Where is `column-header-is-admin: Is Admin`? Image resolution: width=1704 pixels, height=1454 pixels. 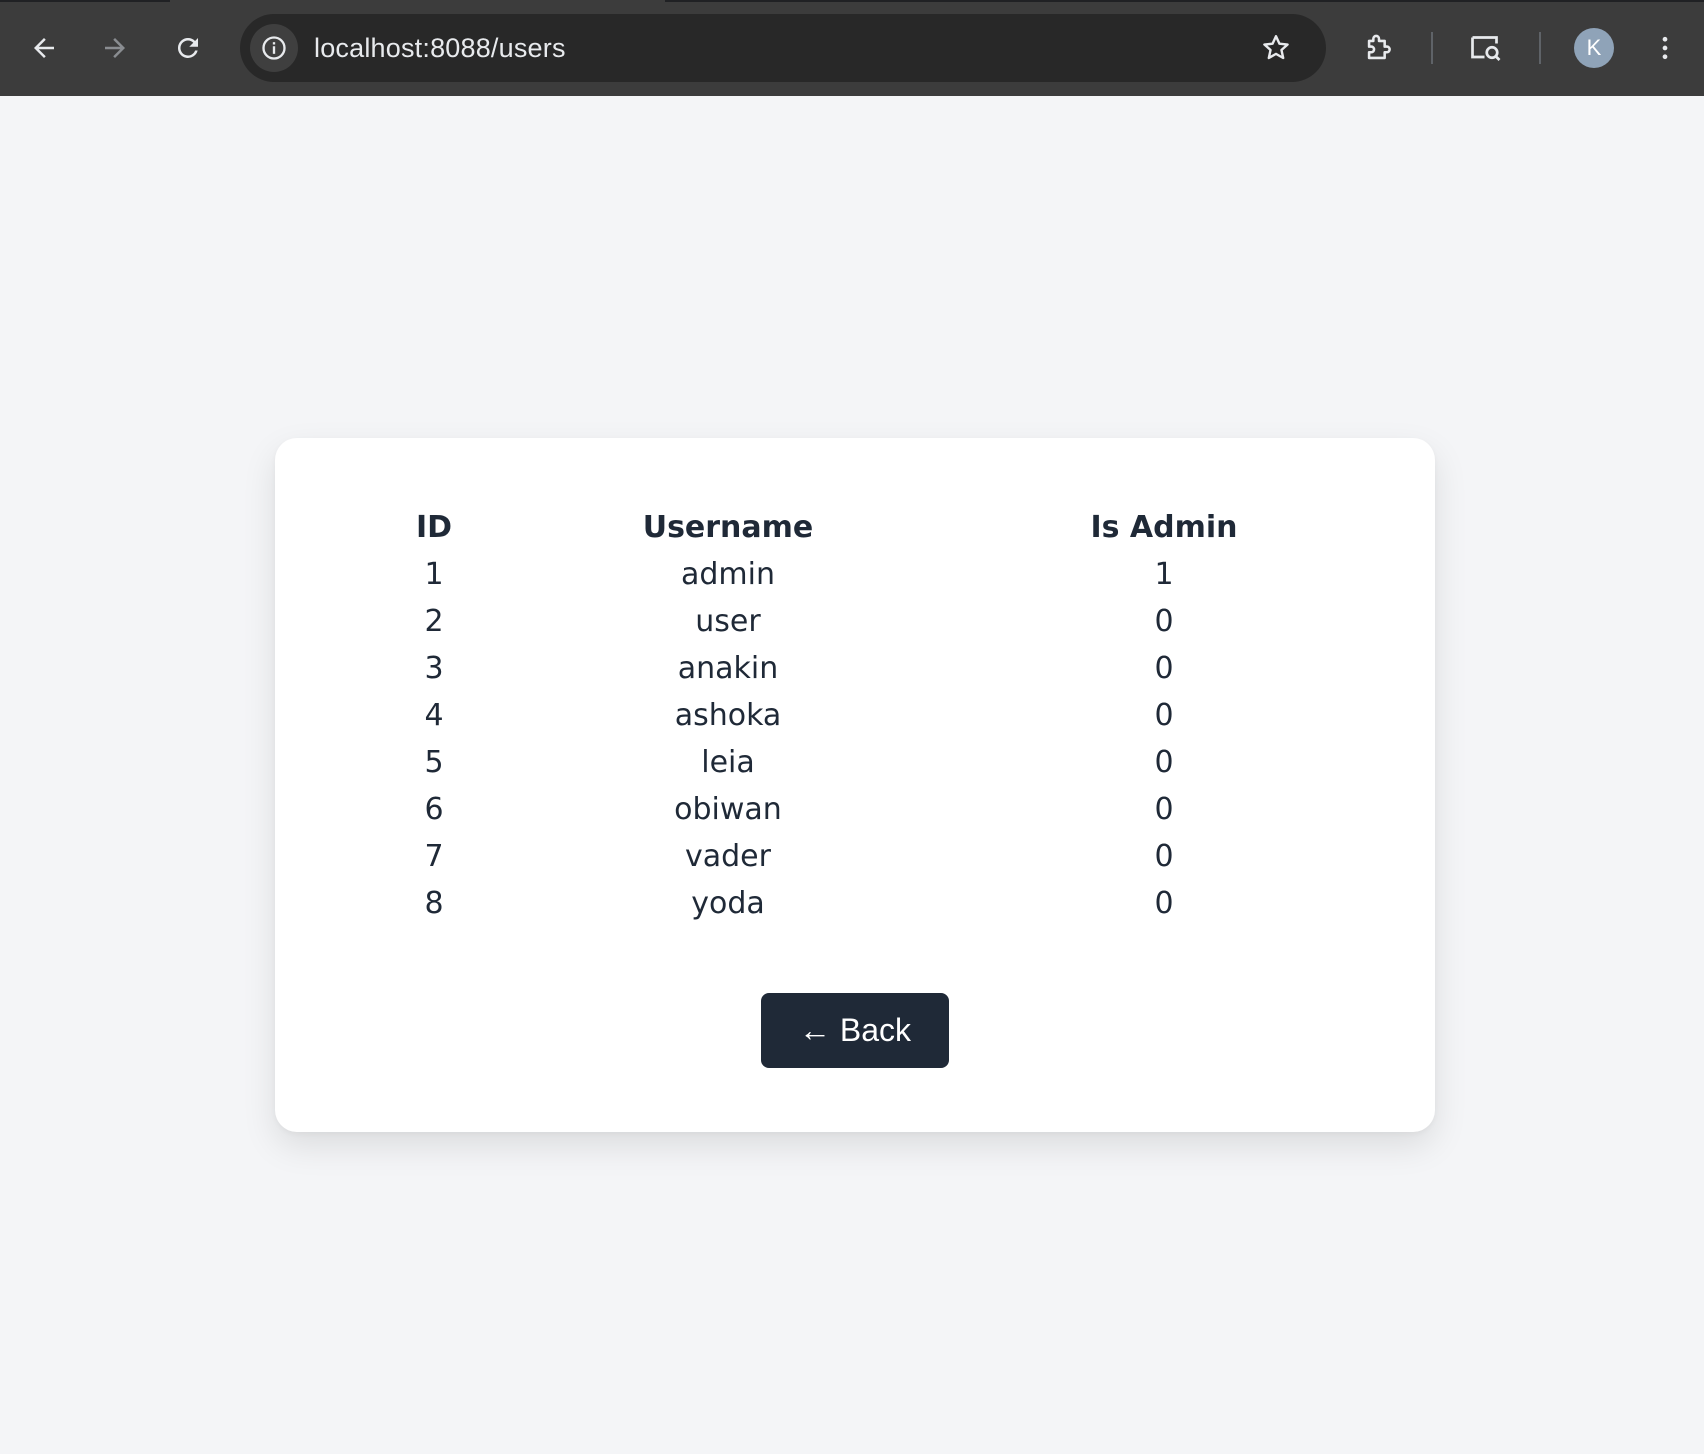
column-header-is-admin: Is Admin is located at coordinates (1164, 527).